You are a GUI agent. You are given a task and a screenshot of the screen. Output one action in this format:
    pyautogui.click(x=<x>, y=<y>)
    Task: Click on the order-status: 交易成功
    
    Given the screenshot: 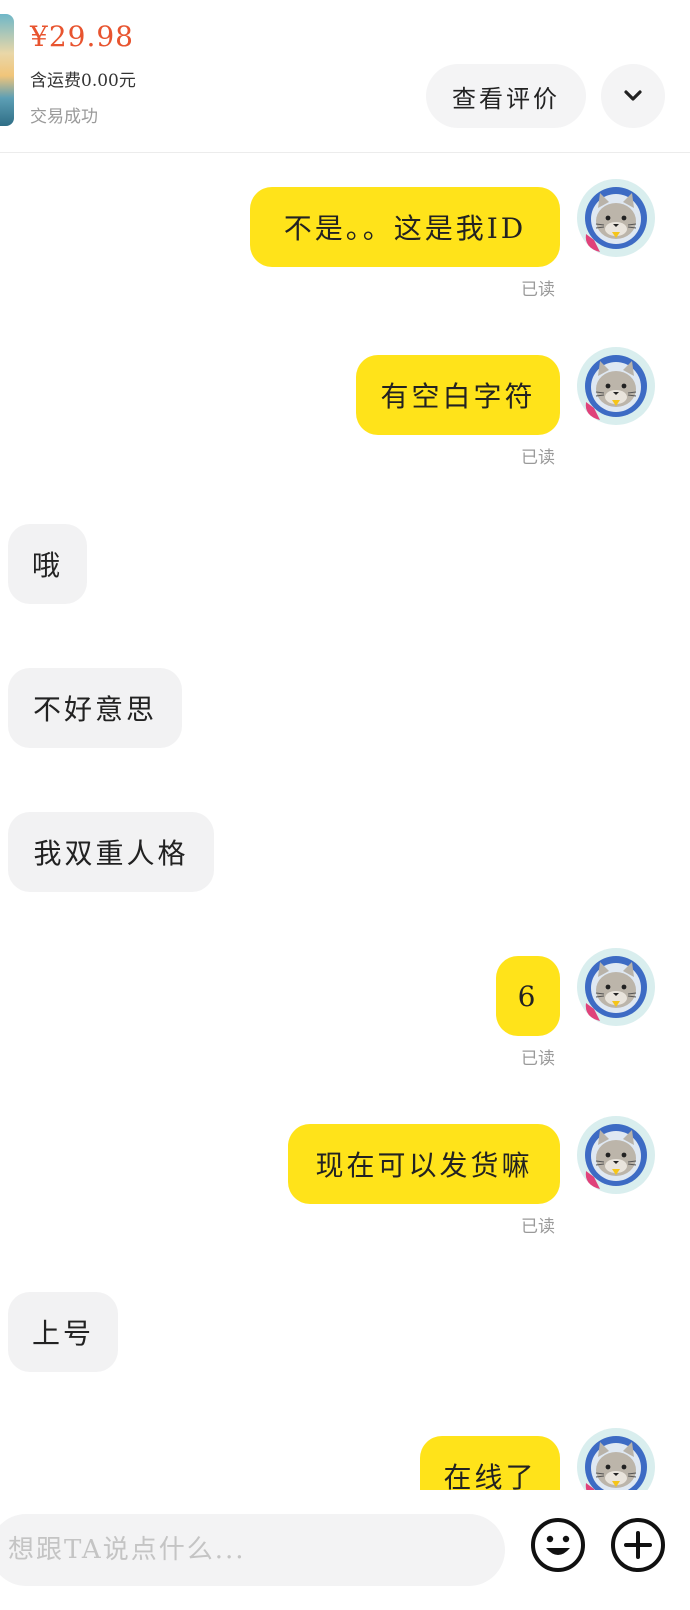 What is the action you would take?
    pyautogui.click(x=64, y=117)
    